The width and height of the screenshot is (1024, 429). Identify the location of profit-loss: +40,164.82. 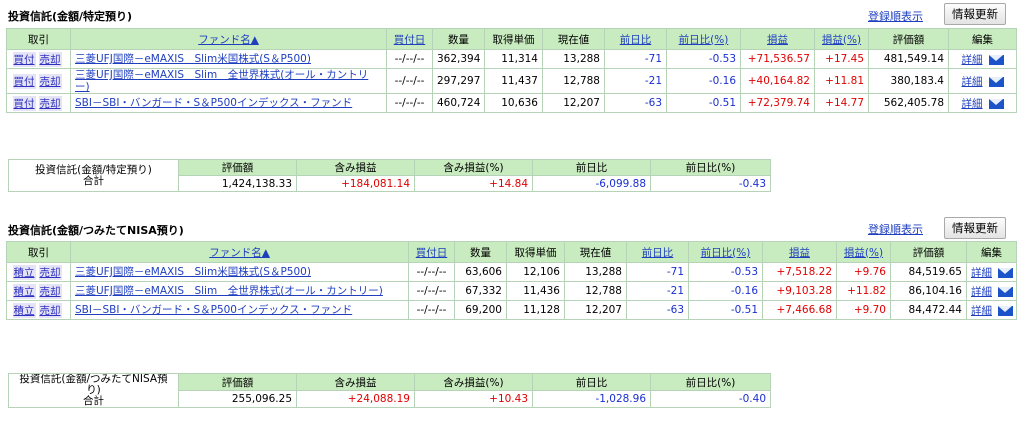
(777, 81).